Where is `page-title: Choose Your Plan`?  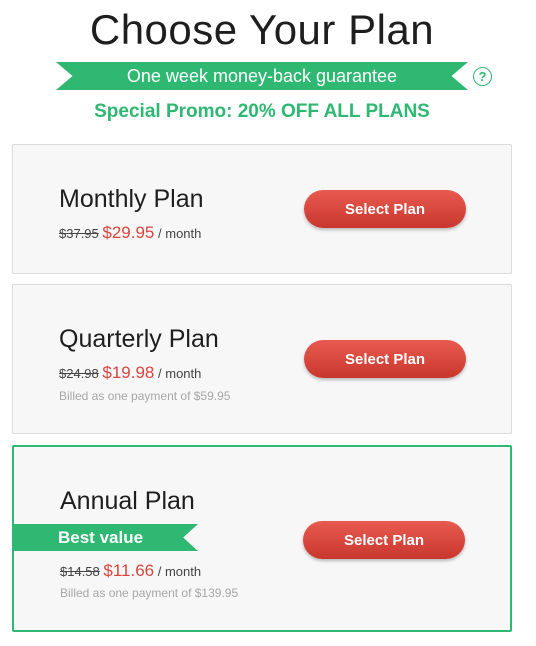 page-title: Choose Your Plan is located at coordinates (262, 29).